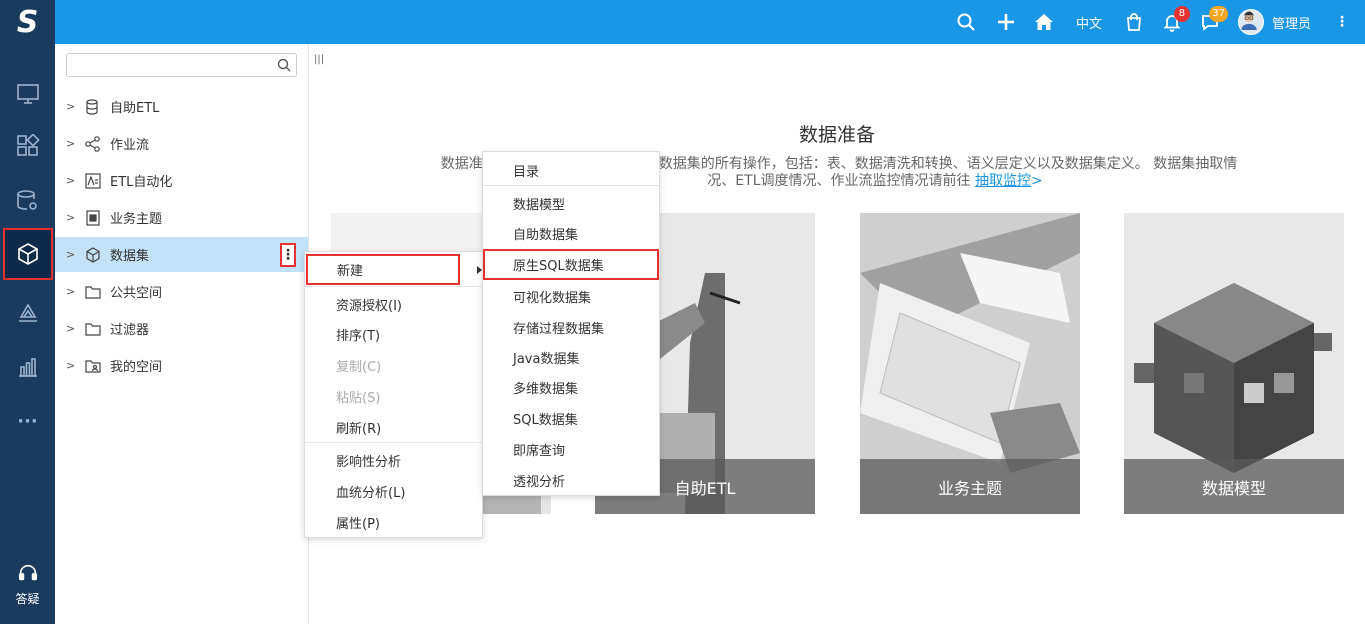 The image size is (1365, 624). What do you see at coordinates (545, 420) in the screenshot?
I see `menu-item-label: SQL数据集` at bounding box center [545, 420].